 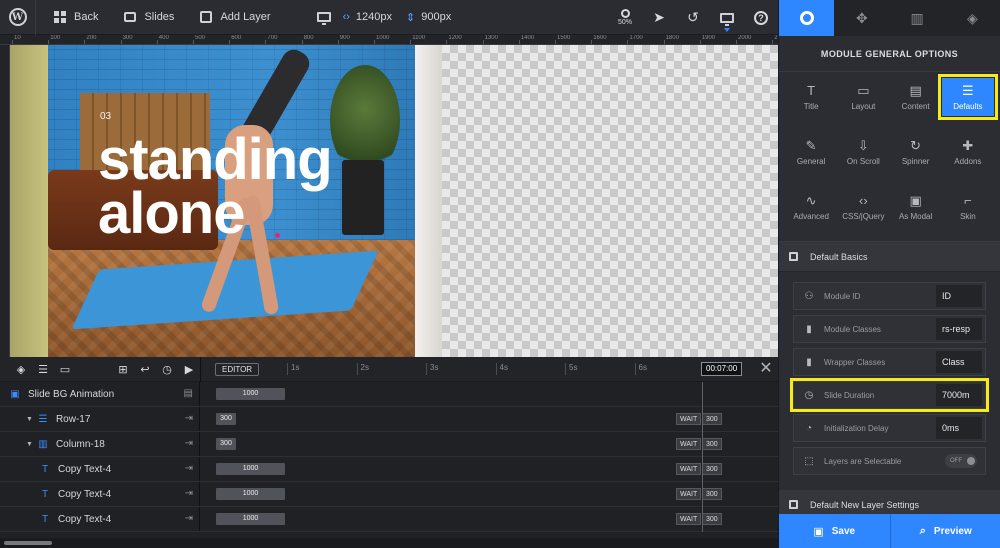 What do you see at coordinates (702, 457) in the screenshot?
I see `timeline-playhead` at bounding box center [702, 457].